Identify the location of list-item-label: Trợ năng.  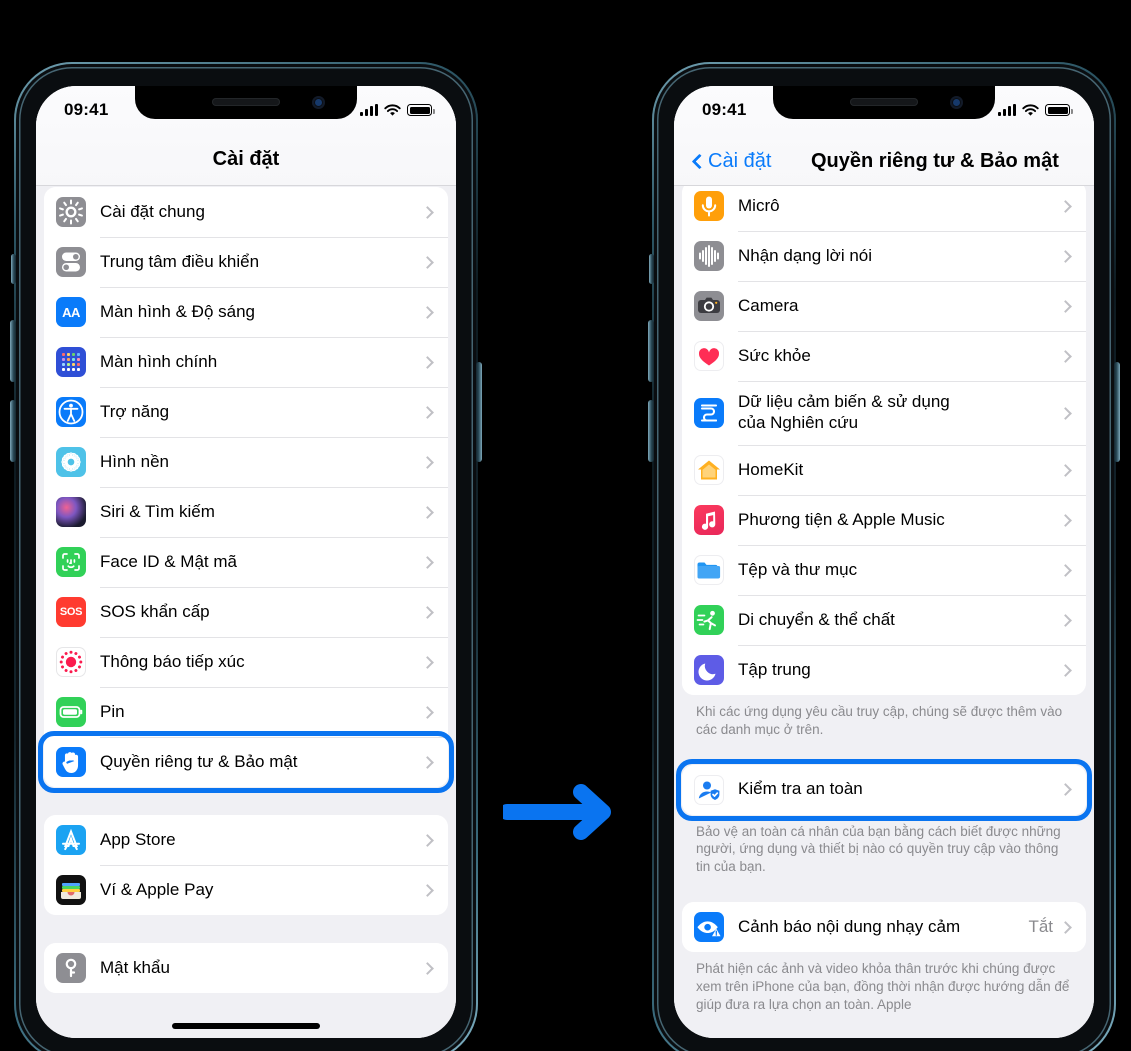
(135, 411).